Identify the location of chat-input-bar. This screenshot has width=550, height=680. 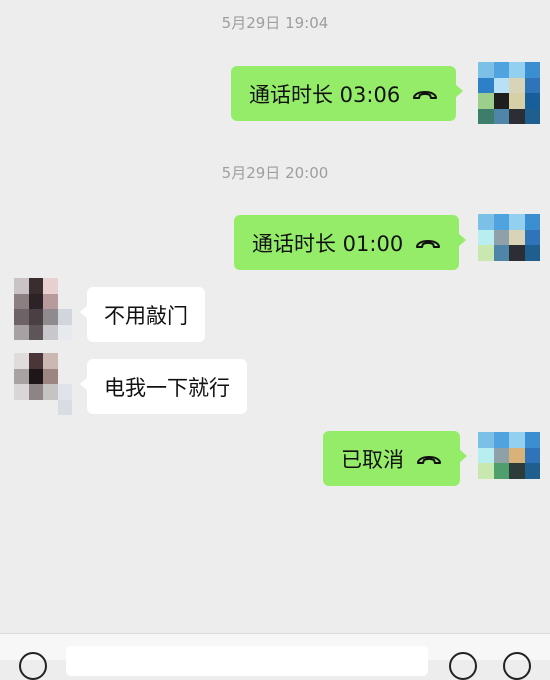
(275, 656).